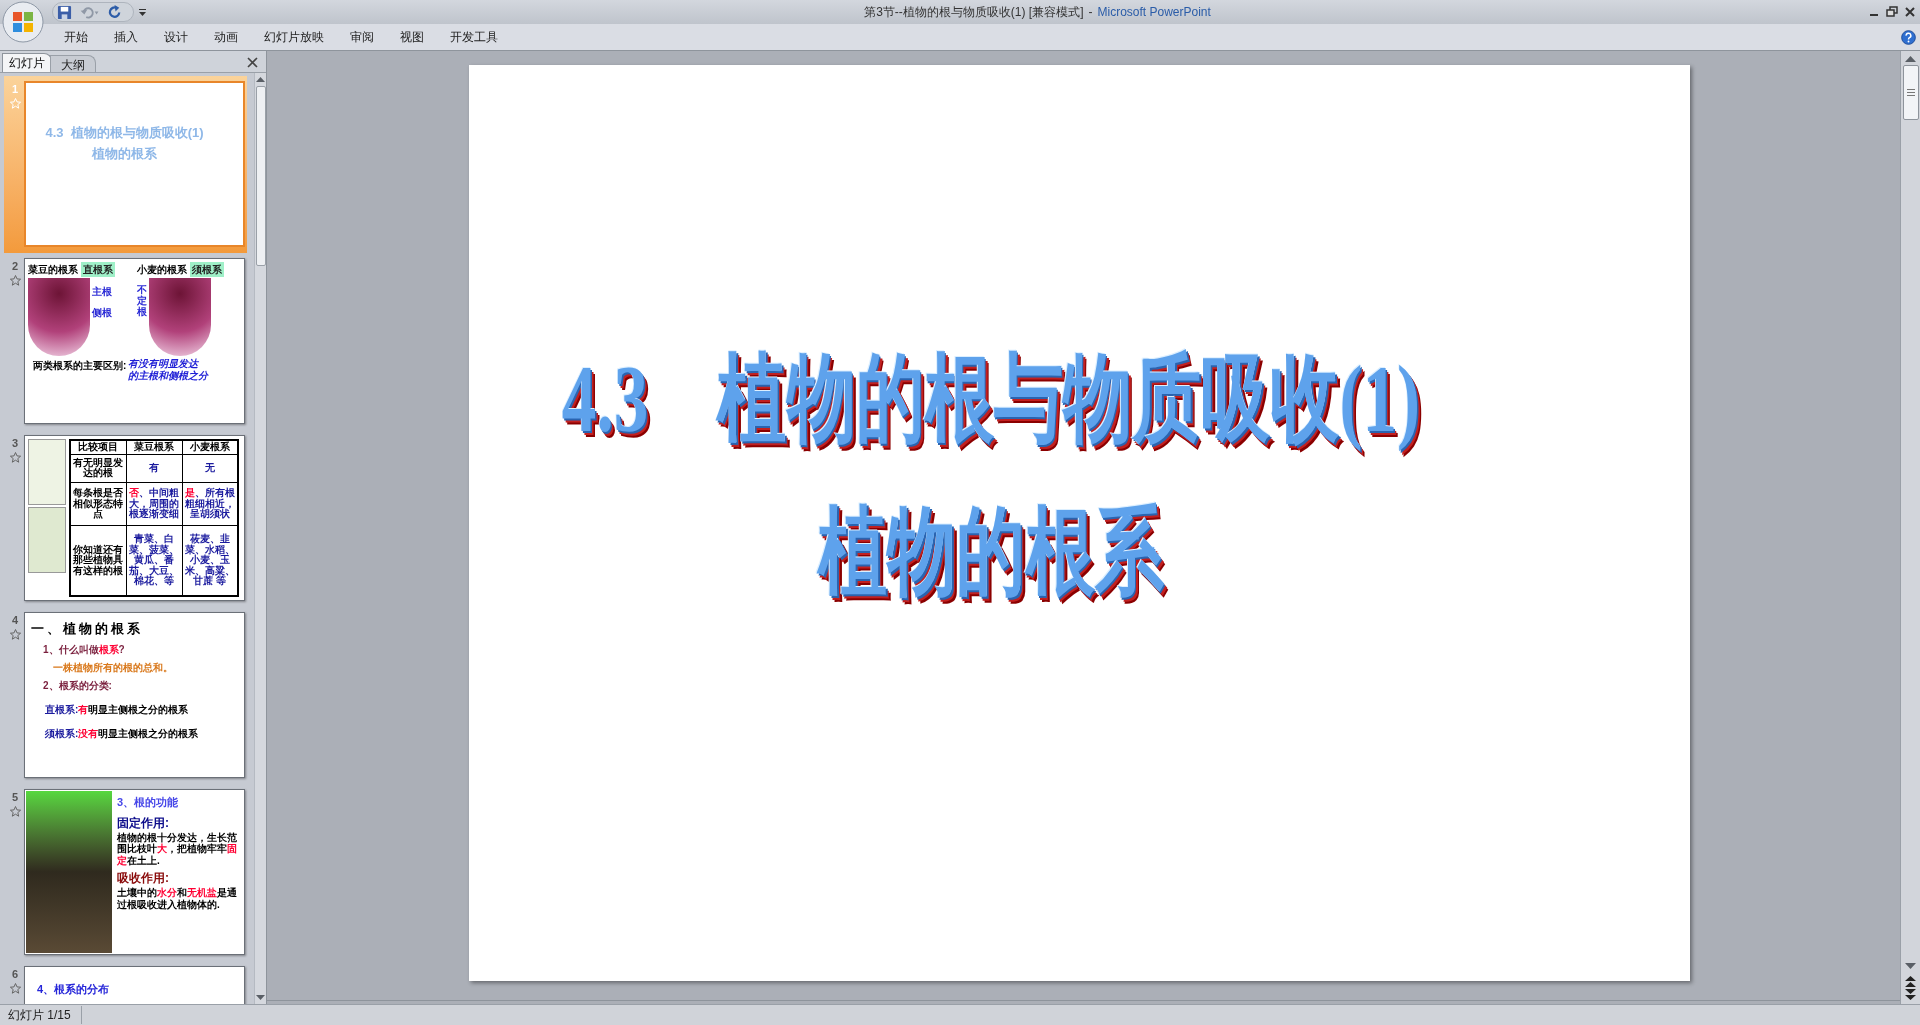 This screenshot has width=1920, height=1025. What do you see at coordinates (98, 447) in the screenshot?
I see `table-header: 比较项目` at bounding box center [98, 447].